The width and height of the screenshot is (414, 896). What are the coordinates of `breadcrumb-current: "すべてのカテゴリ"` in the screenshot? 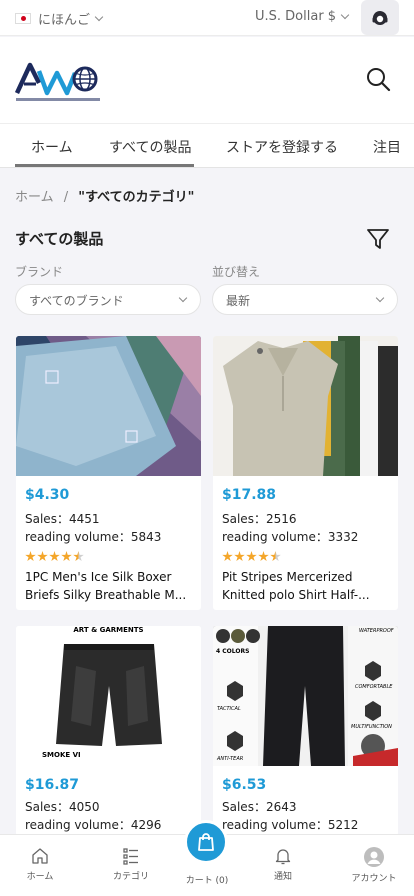 It's located at (136, 197).